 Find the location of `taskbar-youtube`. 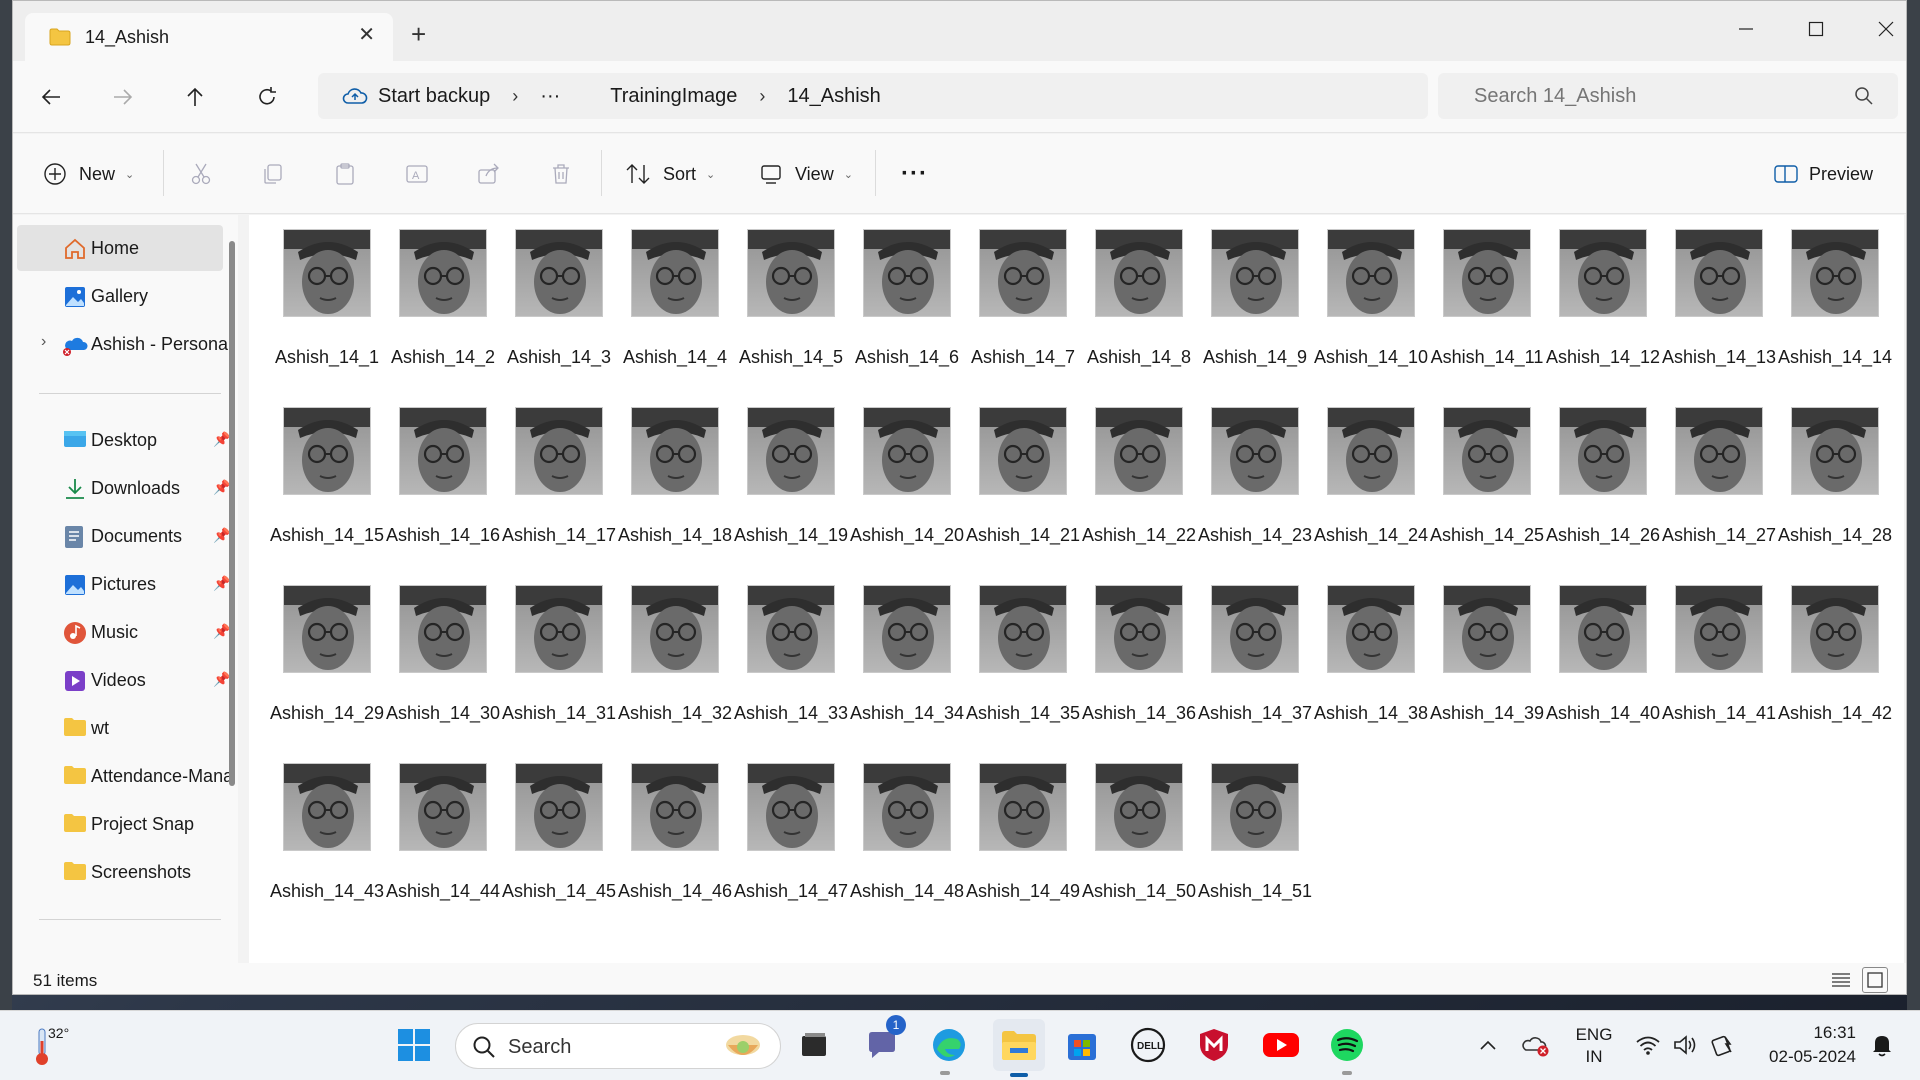

taskbar-youtube is located at coordinates (1281, 1045).